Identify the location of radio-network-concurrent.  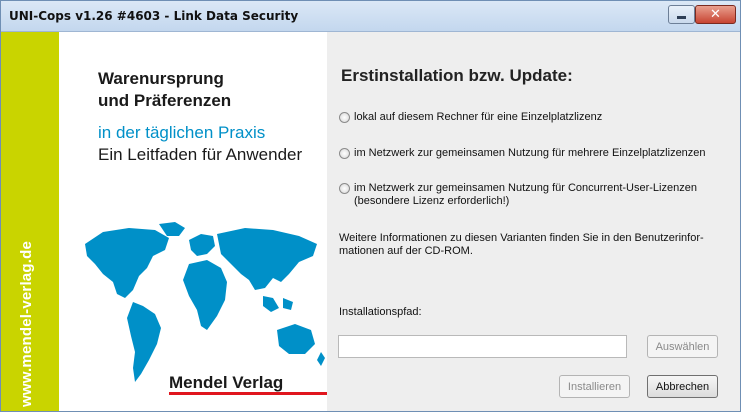
(344, 188).